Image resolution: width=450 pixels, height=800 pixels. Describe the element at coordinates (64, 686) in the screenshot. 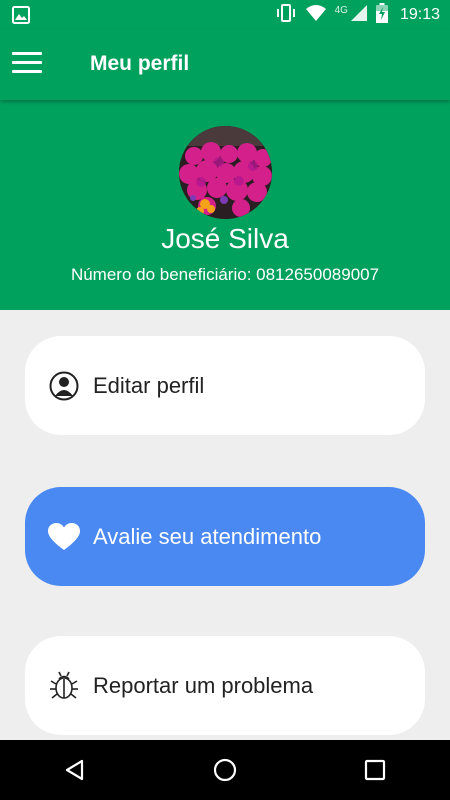

I see `bug-icon` at that location.